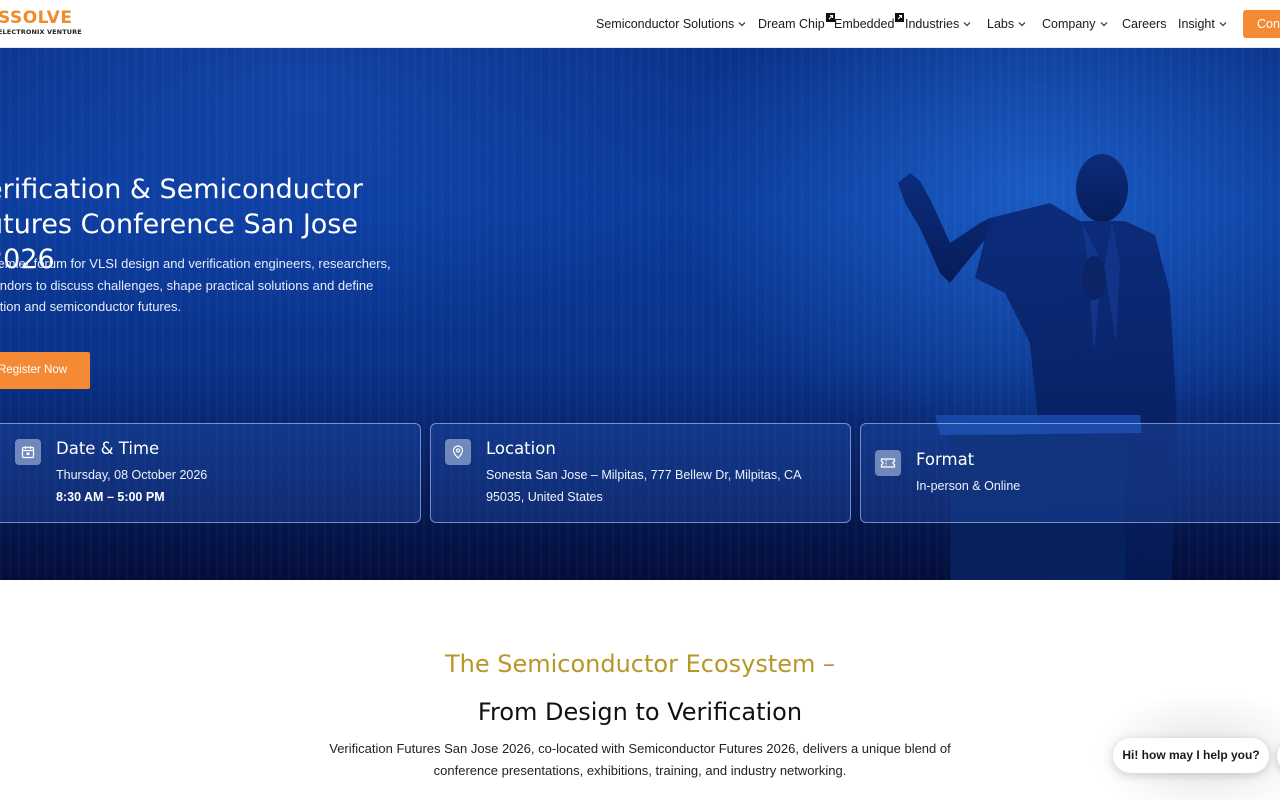  What do you see at coordinates (108, 448) in the screenshot?
I see `card-title: Date & Time` at bounding box center [108, 448].